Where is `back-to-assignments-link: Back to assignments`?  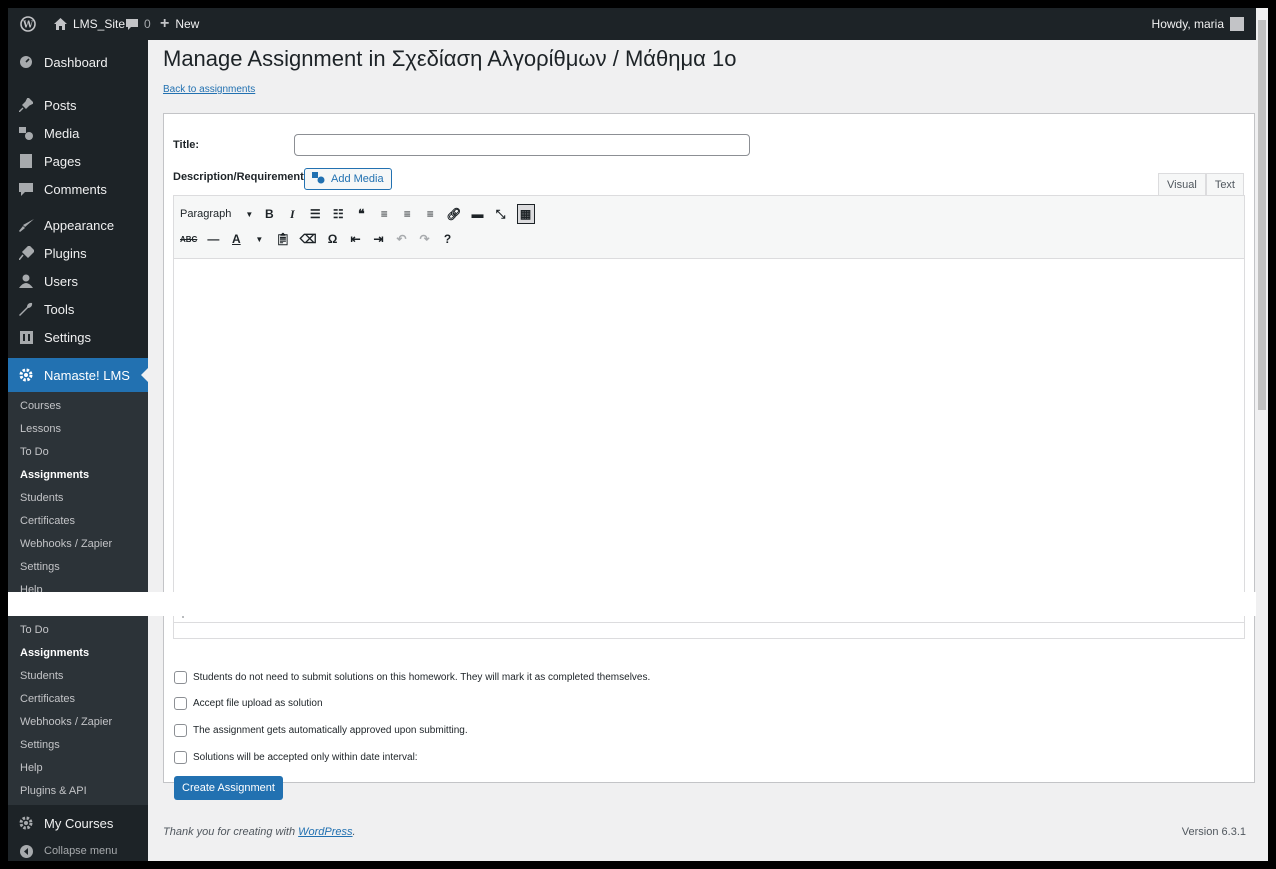 back-to-assignments-link: Back to assignments is located at coordinates (209, 89).